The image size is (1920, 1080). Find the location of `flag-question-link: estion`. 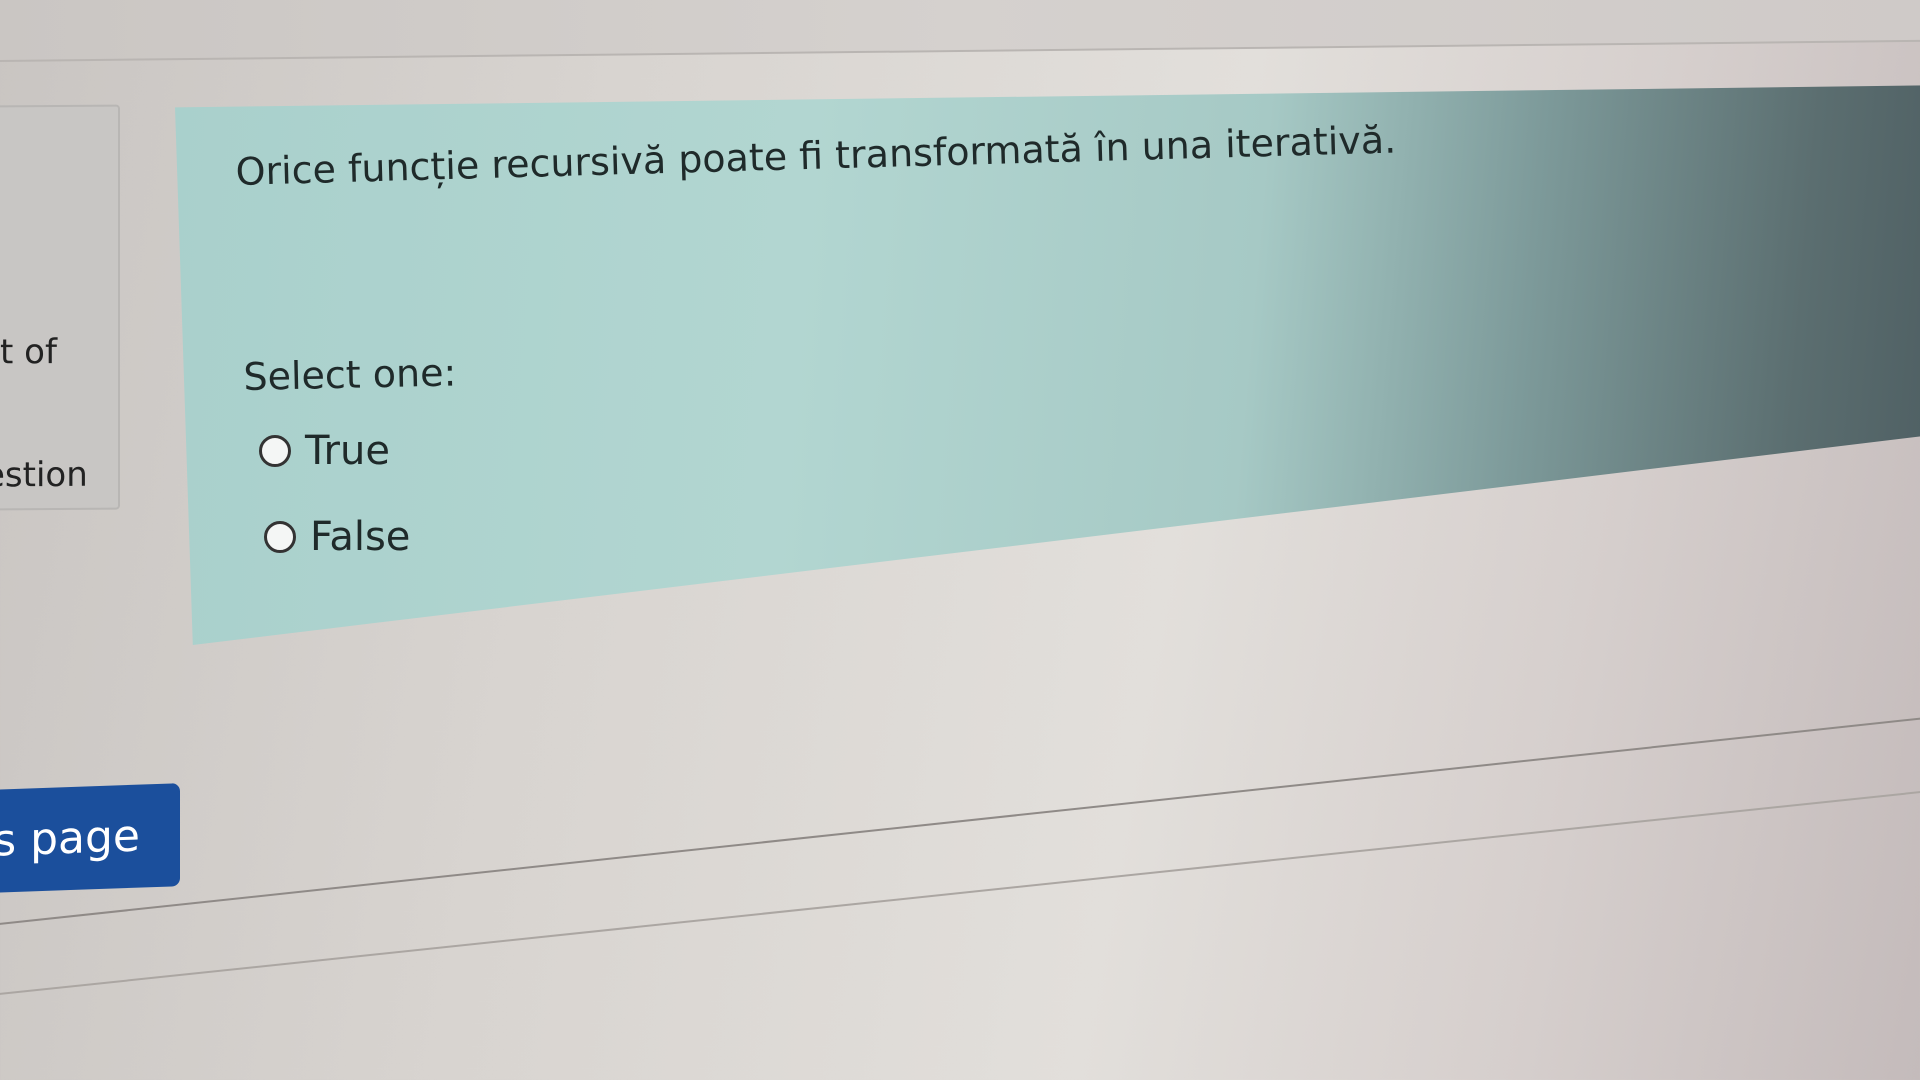

flag-question-link: estion is located at coordinates (44, 475).